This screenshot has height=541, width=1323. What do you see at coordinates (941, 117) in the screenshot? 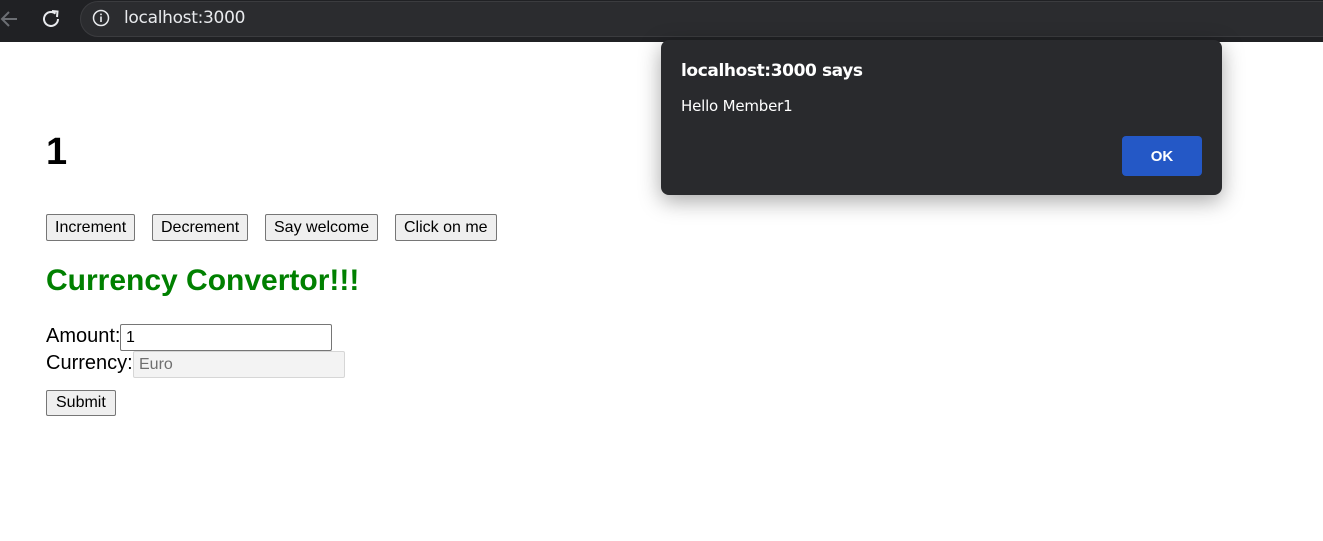
I see `alert-dialog: localhost:3000 says Hello Member1 OK` at bounding box center [941, 117].